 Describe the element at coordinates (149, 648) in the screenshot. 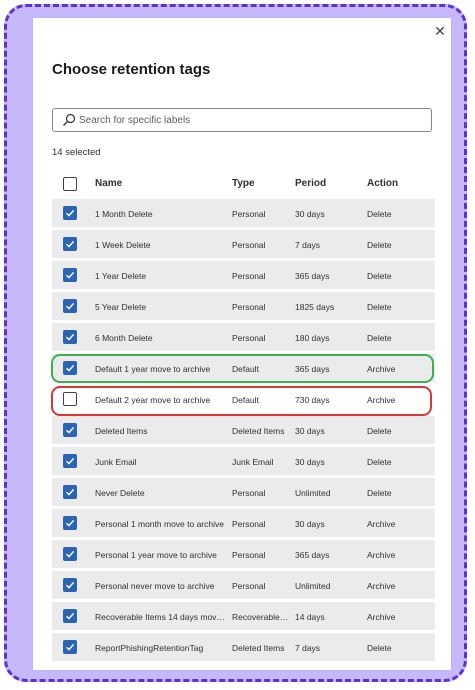

I see `row-name: ReportPhishingRetentionTag` at that location.